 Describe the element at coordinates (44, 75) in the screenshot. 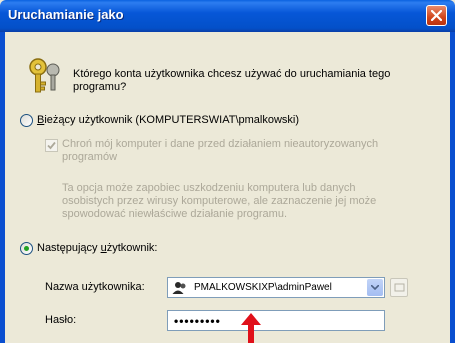

I see `keys-icon` at that location.